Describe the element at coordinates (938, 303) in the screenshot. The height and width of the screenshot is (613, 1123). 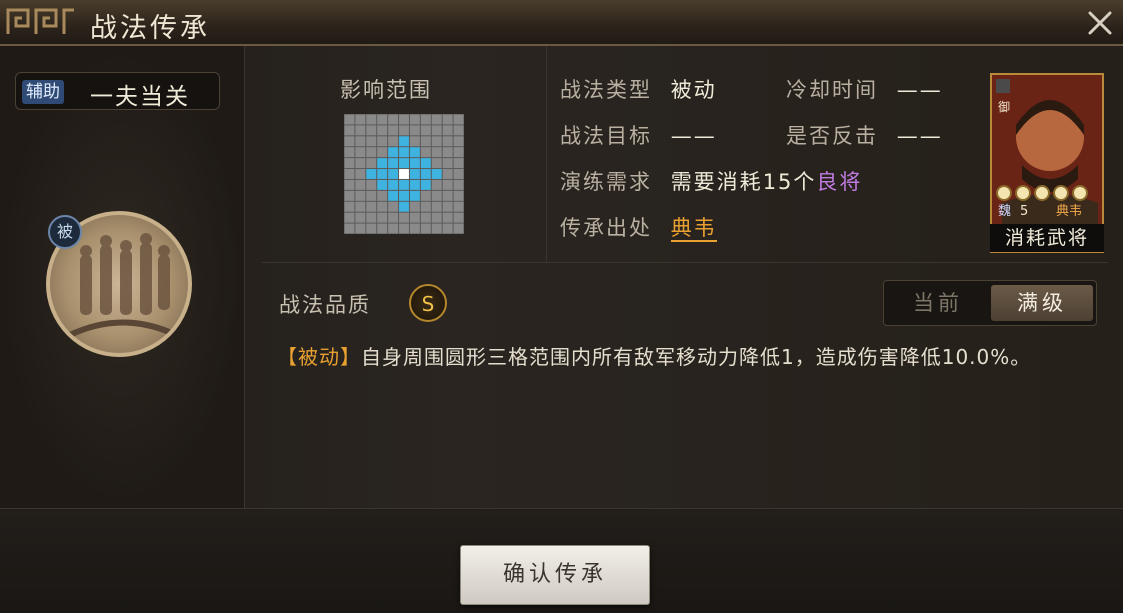
I see `tab-current-level: 当前` at that location.